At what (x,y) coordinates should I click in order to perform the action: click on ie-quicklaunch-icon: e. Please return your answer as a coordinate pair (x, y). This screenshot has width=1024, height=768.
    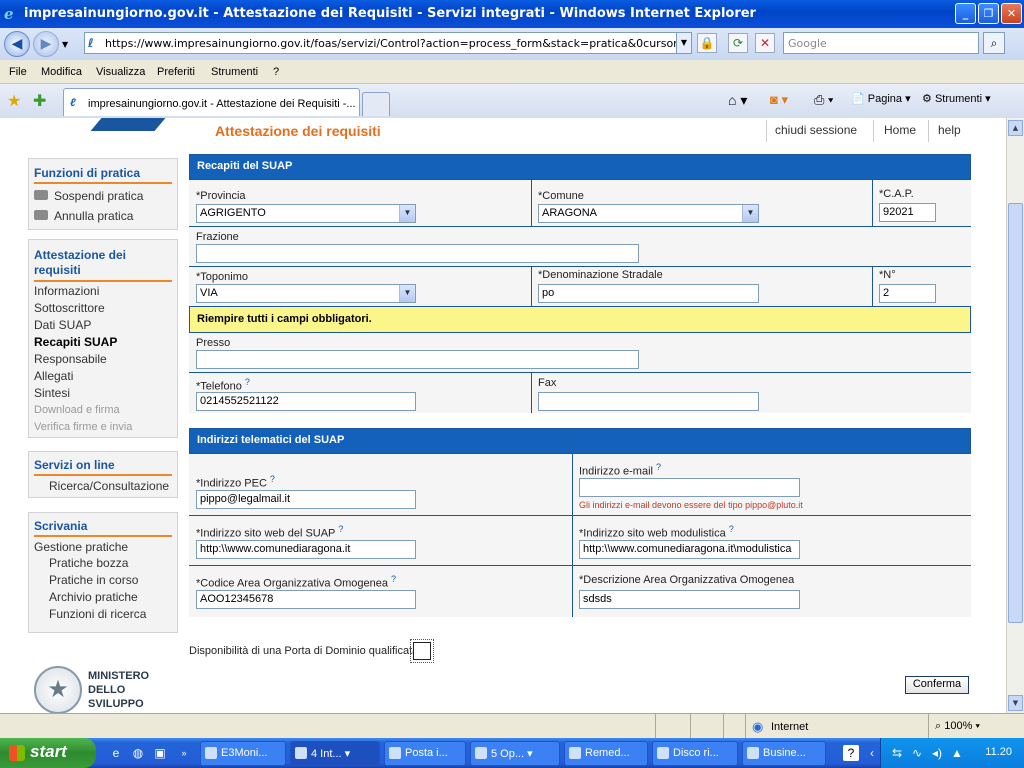
    Looking at the image, I should click on (116, 753).